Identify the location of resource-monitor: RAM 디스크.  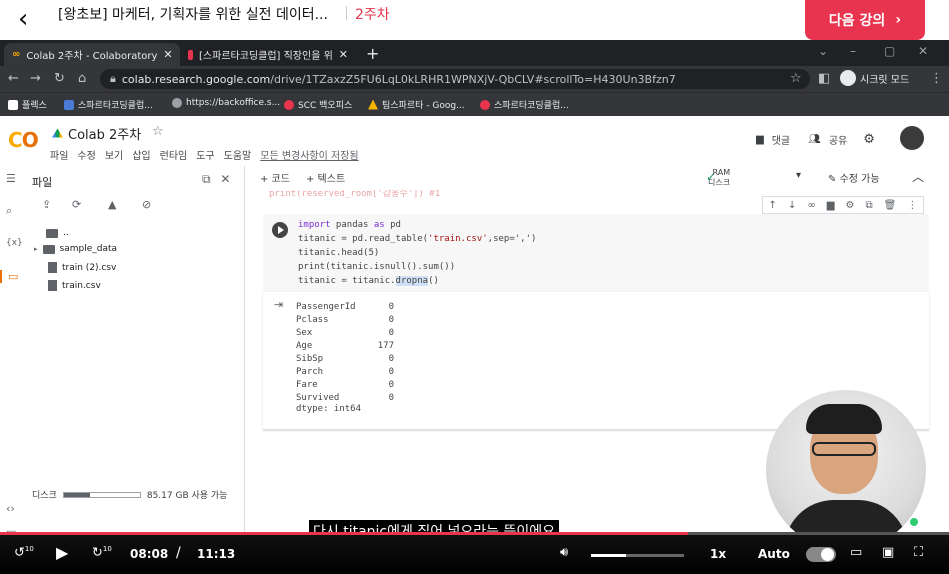
(719, 178).